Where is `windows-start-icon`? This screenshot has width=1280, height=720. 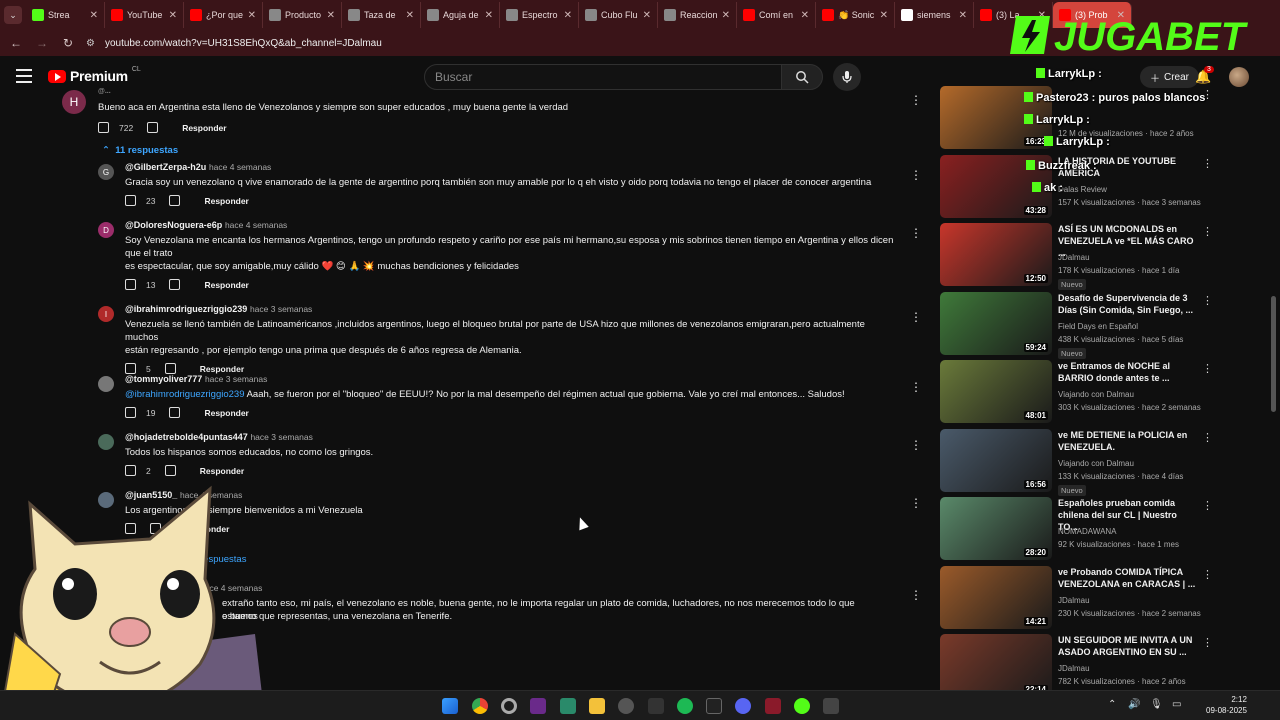 windows-start-icon is located at coordinates (450, 706).